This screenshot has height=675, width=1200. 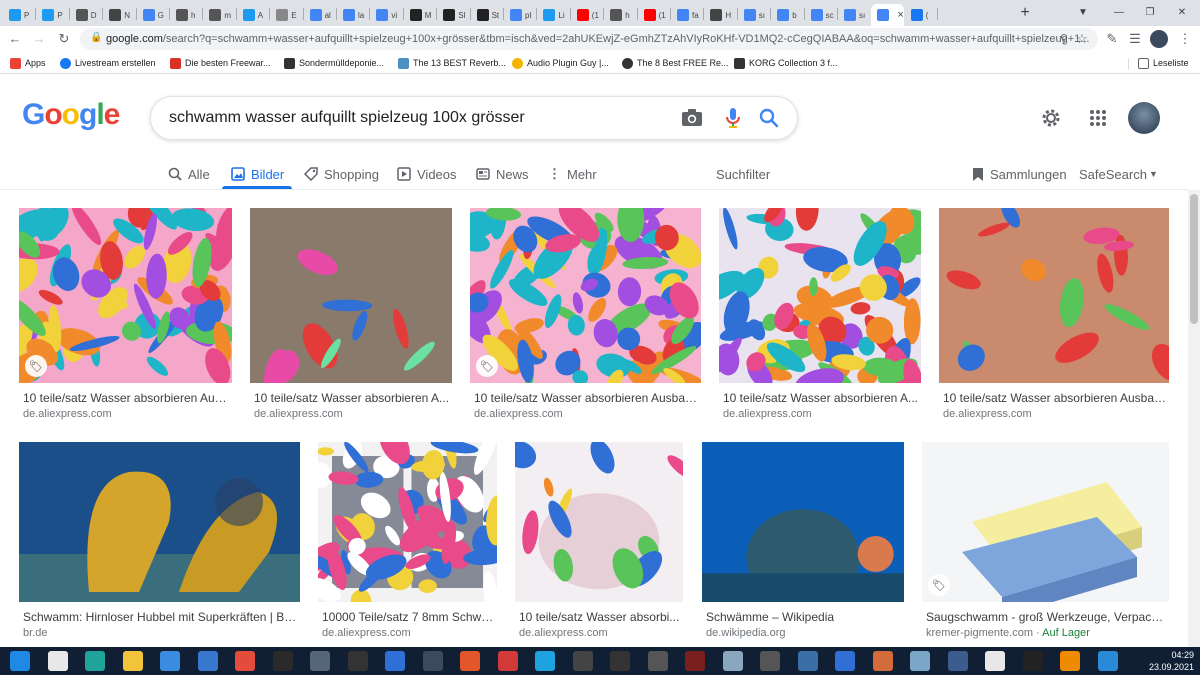 I want to click on forward-arrow-icon: →, so click(x=39, y=39).